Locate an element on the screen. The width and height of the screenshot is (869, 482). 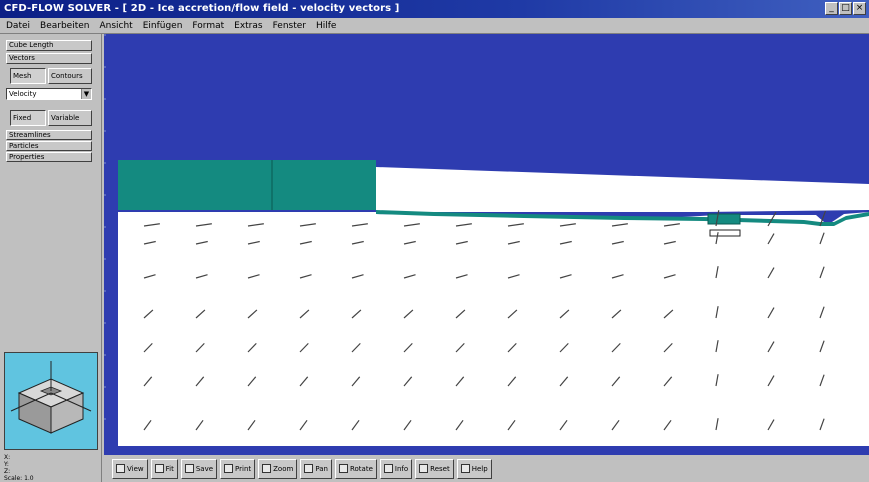
3d-orientation-thumbnail is located at coordinates (51, 401).